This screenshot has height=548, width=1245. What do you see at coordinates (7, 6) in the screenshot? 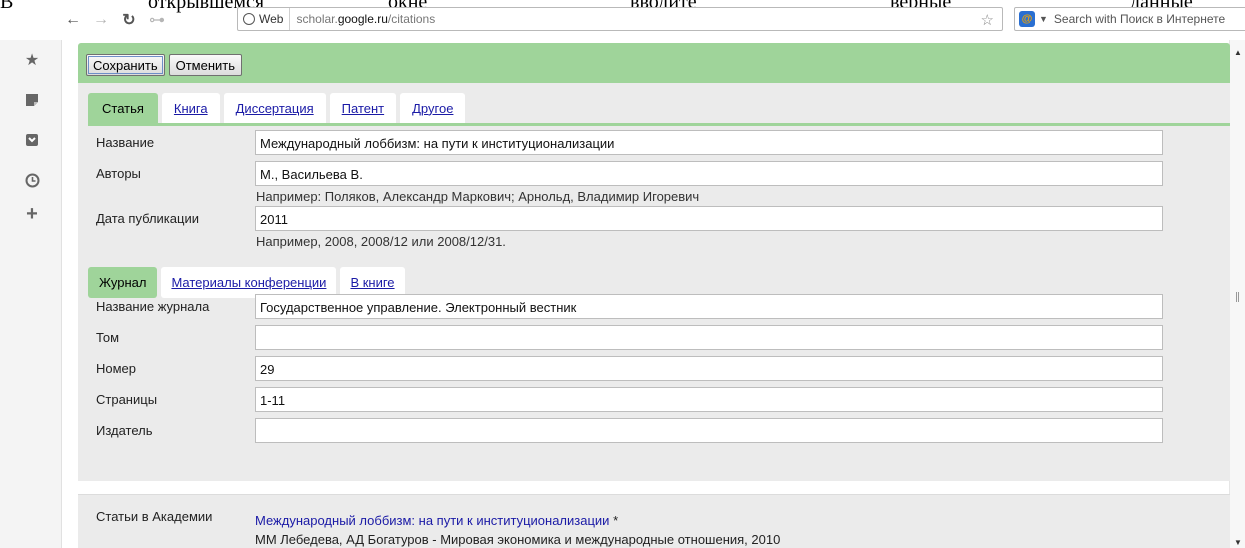
I see `doc-word: В` at bounding box center [7, 6].